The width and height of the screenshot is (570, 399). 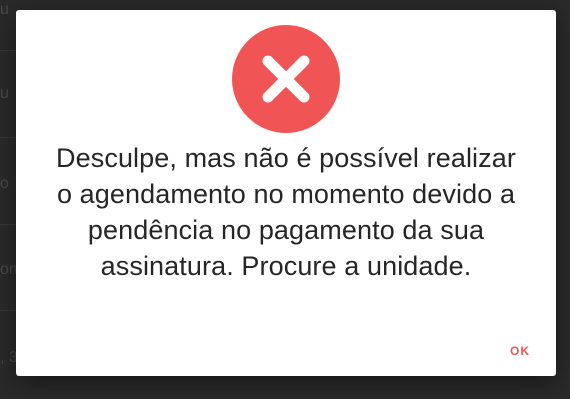 I want to click on ok-button: OK, so click(x=520, y=351).